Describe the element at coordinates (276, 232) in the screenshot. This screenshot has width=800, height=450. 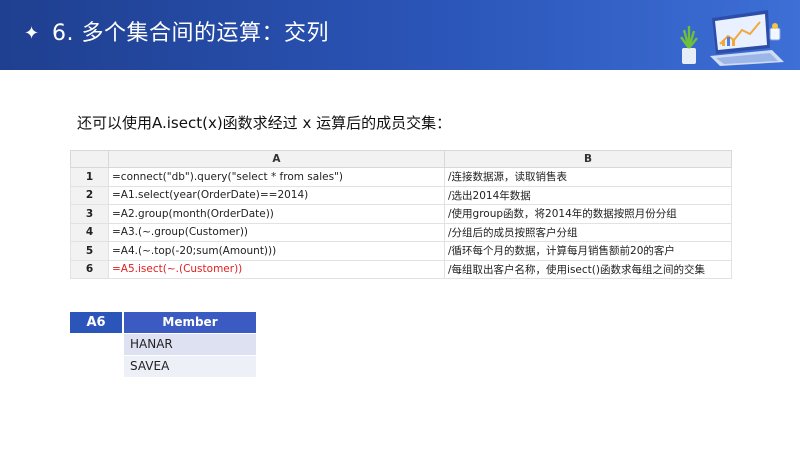
I see `cell-a: =A3.(~.group(Customer))` at that location.